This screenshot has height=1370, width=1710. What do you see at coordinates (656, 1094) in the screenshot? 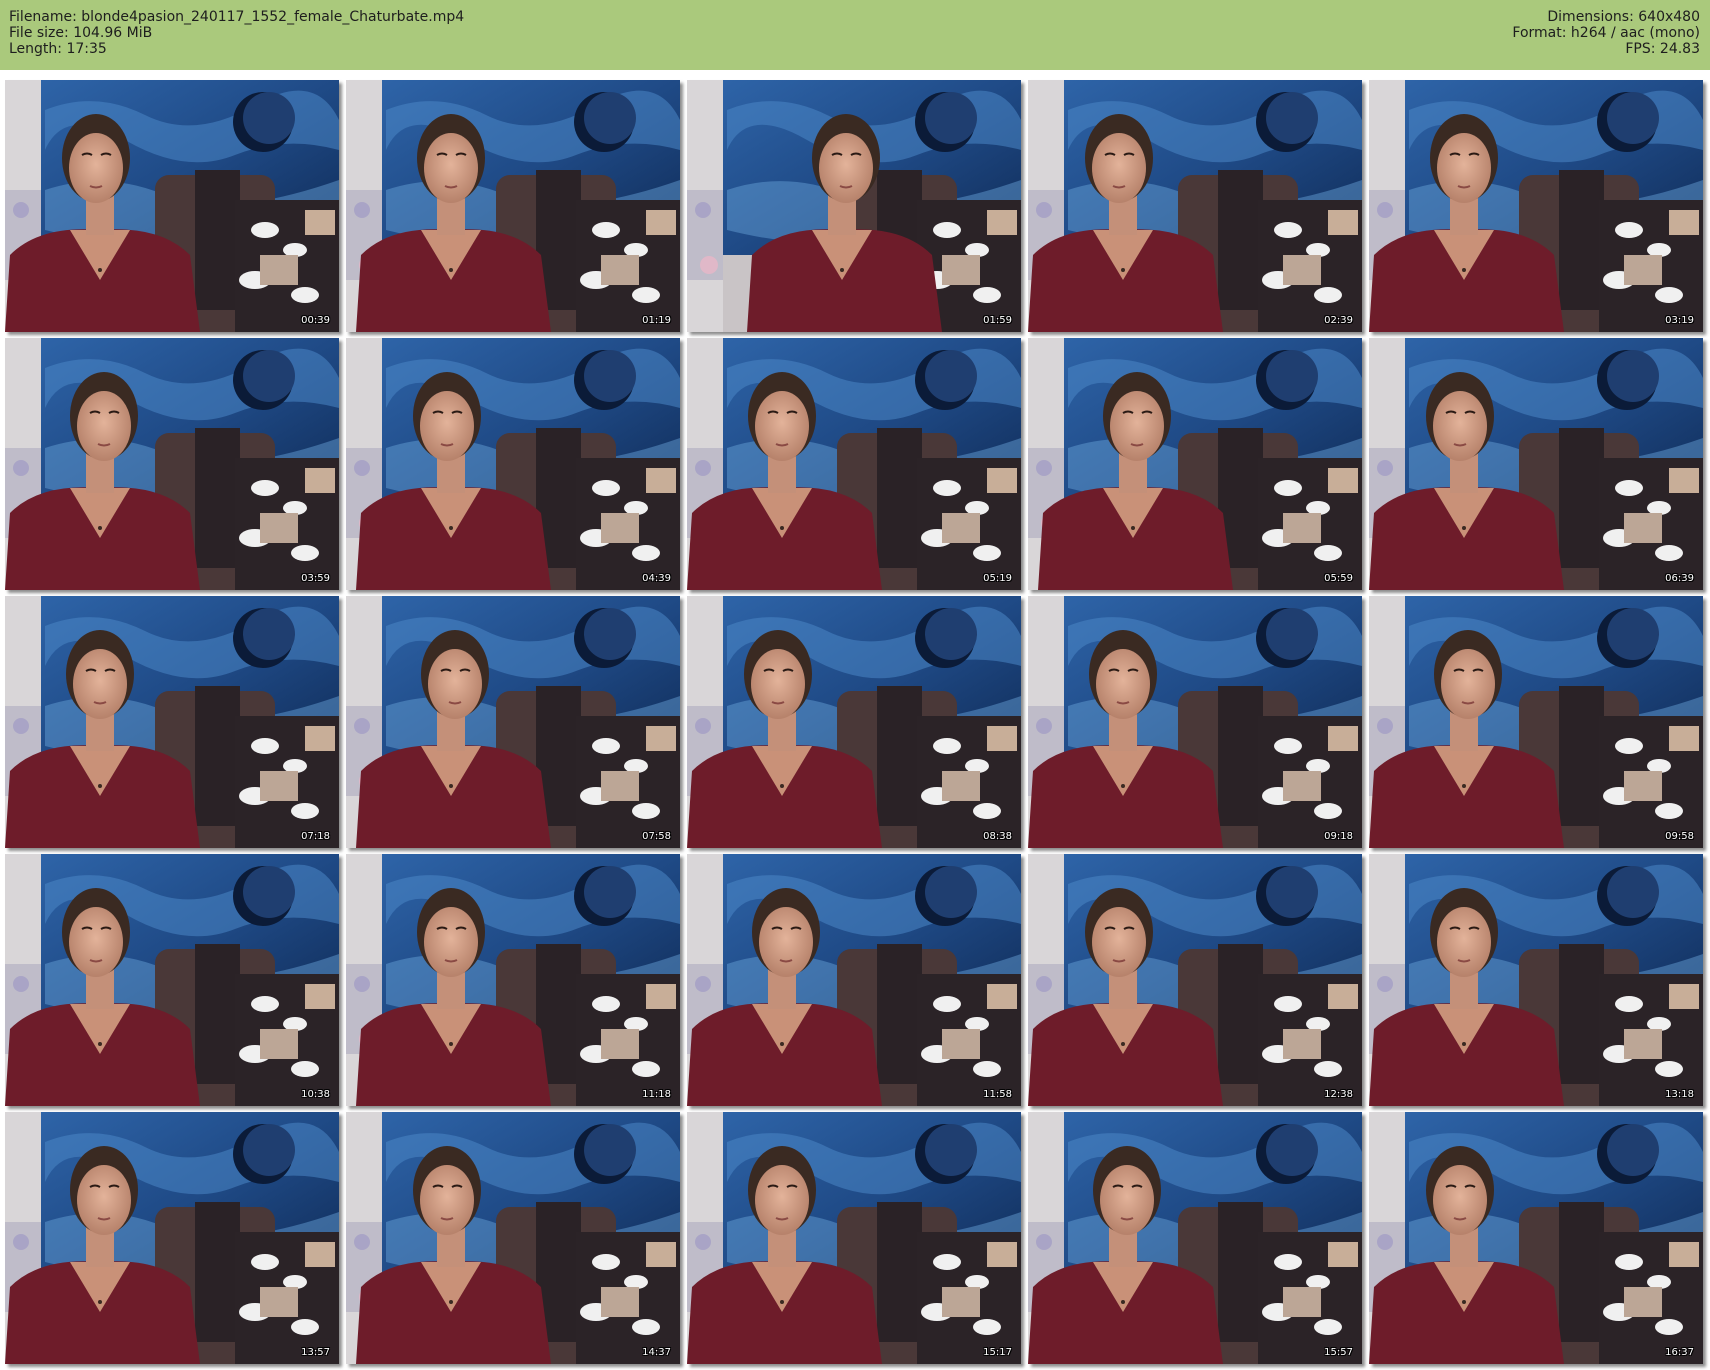
I see `timestamp-label: 11:18` at bounding box center [656, 1094].